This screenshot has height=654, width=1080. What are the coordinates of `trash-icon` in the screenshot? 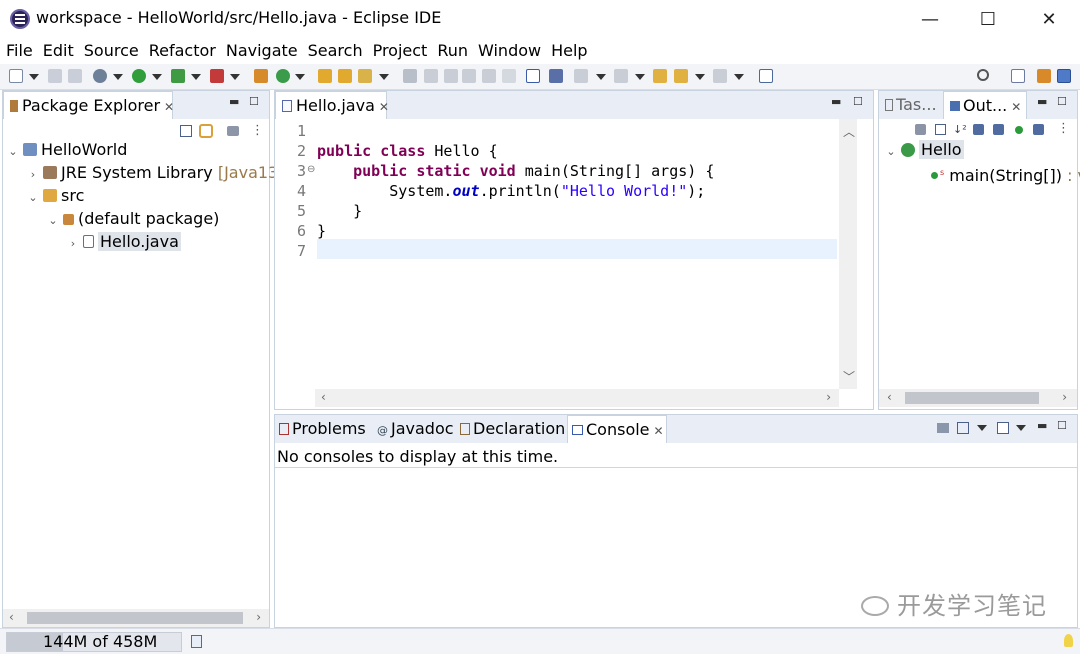 It's located at (196, 641).